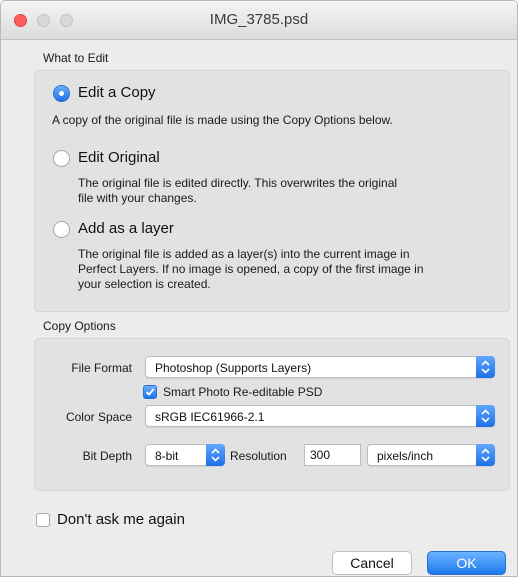 The height and width of the screenshot is (577, 518). I want to click on dont-ask-checkbox, so click(43, 520).